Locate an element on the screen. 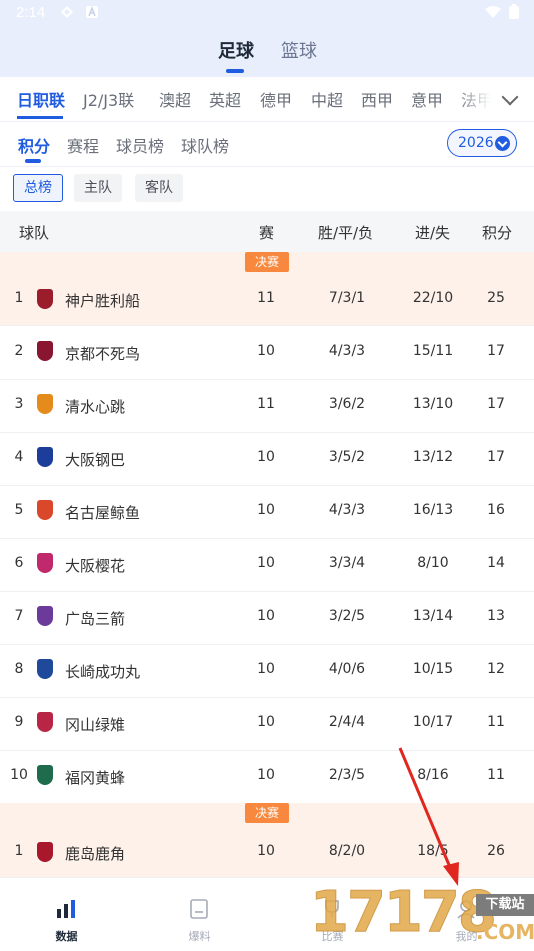  league-tab-j1: 日职联 is located at coordinates (41, 99).